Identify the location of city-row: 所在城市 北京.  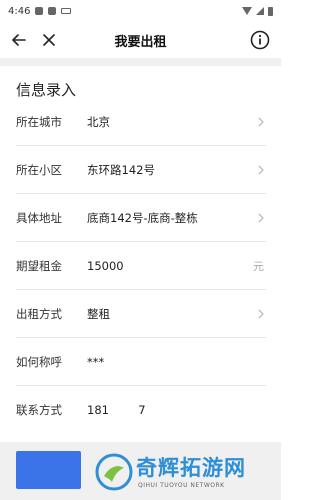
(141, 122).